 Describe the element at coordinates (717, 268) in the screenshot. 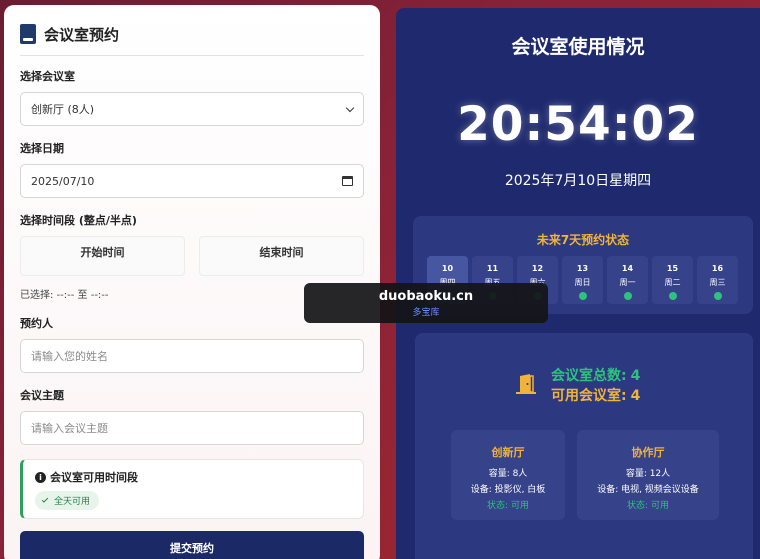

I see `day-number: 16` at that location.